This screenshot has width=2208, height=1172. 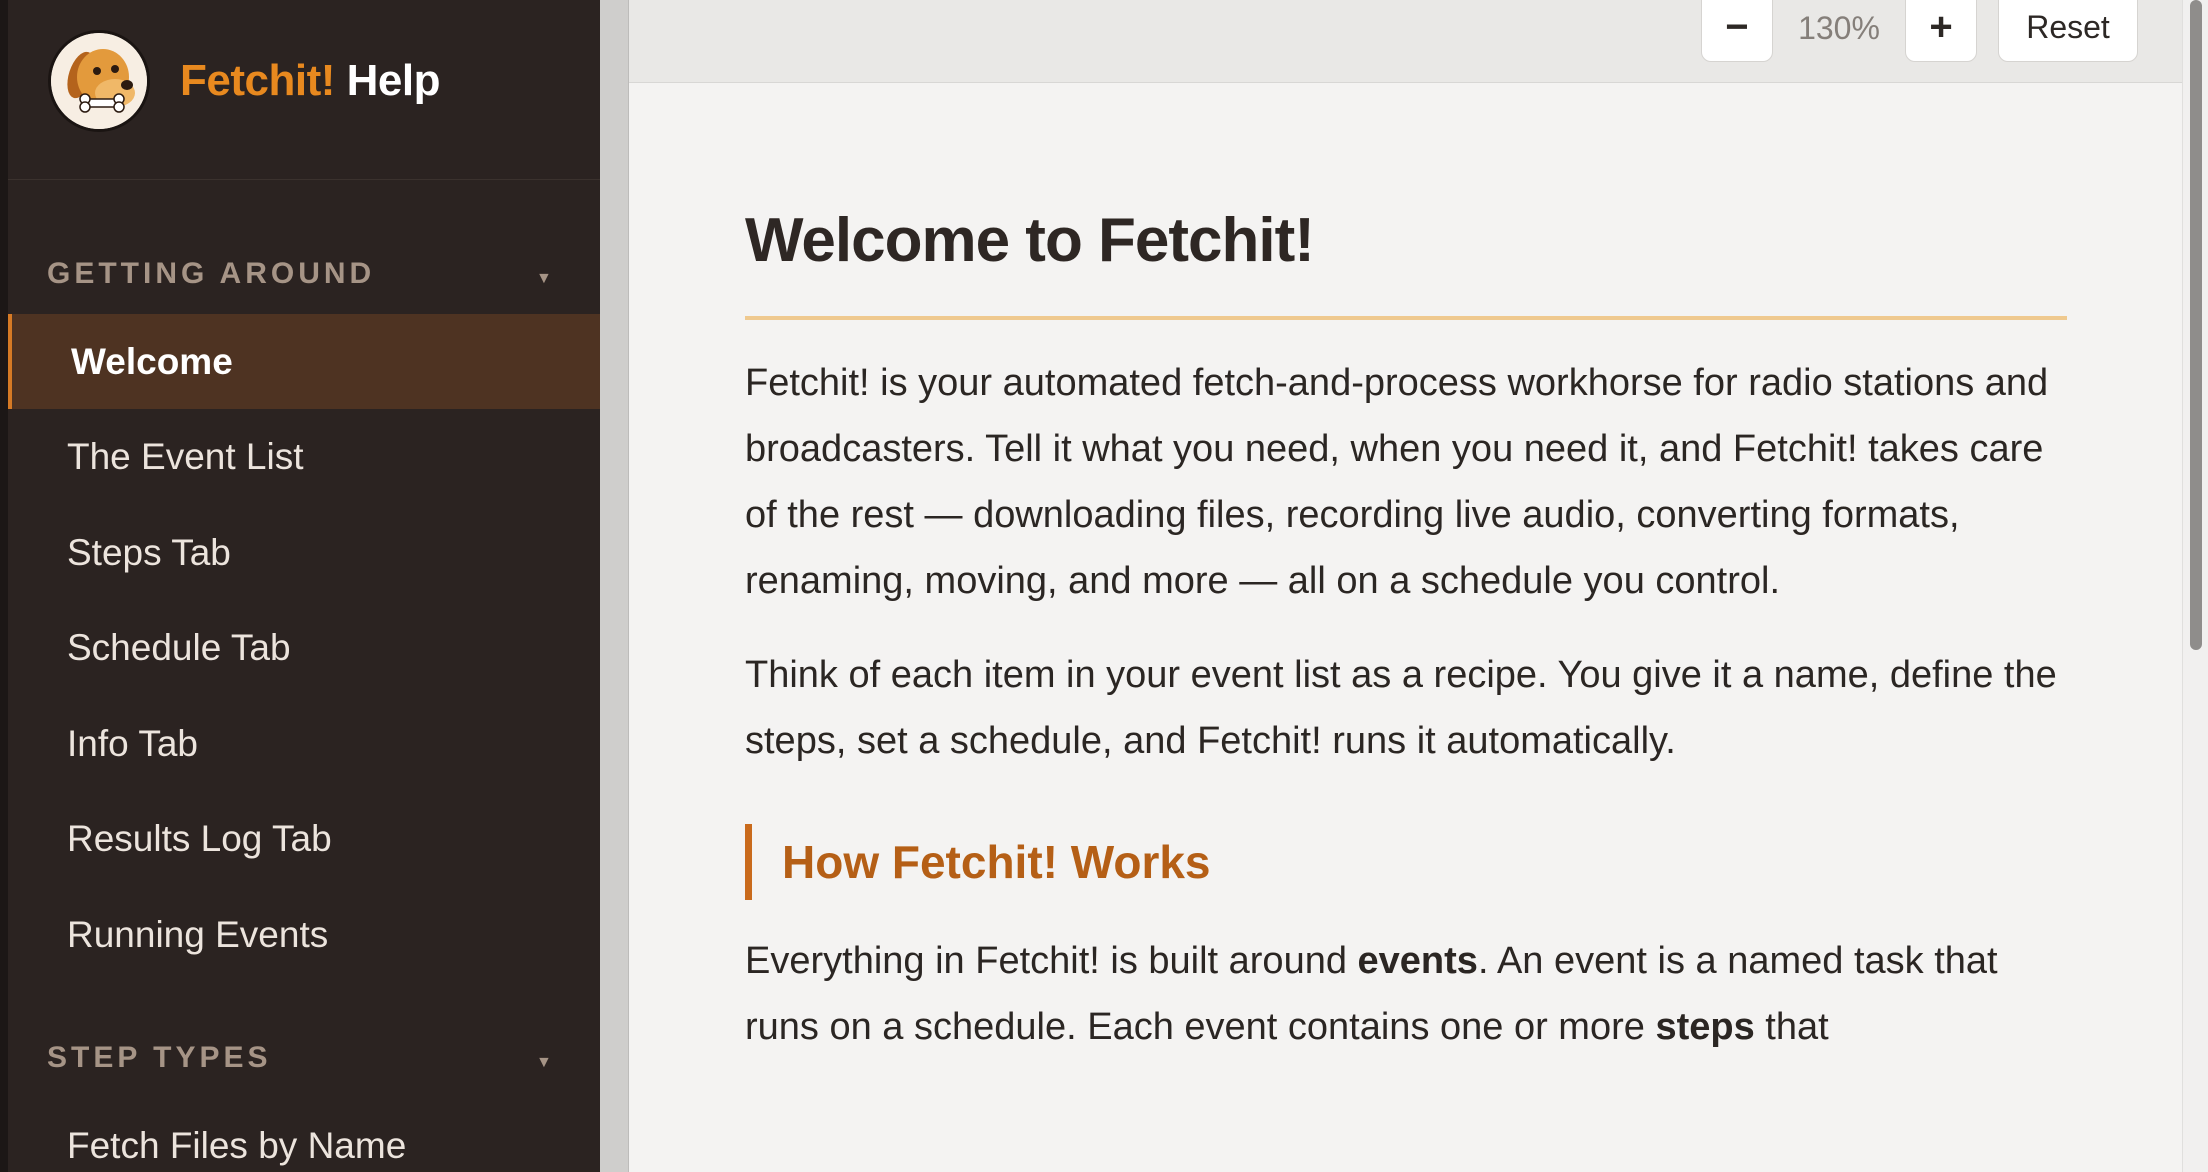 I want to click on sidebar-item-event-list: The Event List, so click(x=304, y=456).